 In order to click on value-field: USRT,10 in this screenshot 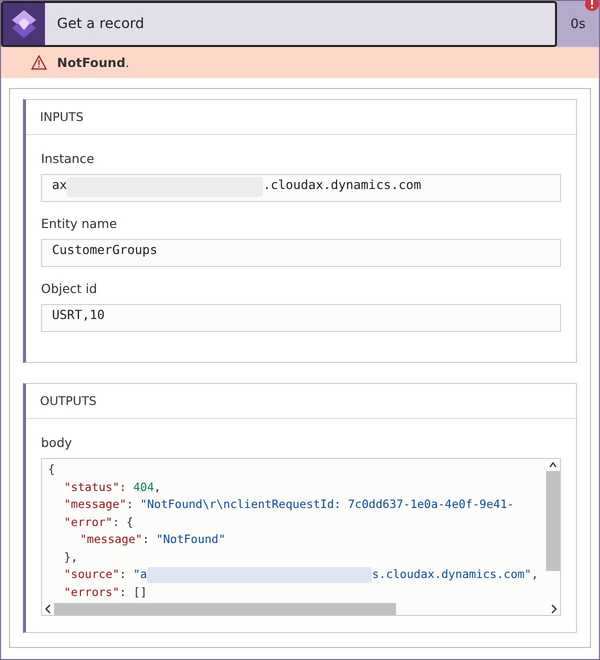, I will do `click(301, 318)`.